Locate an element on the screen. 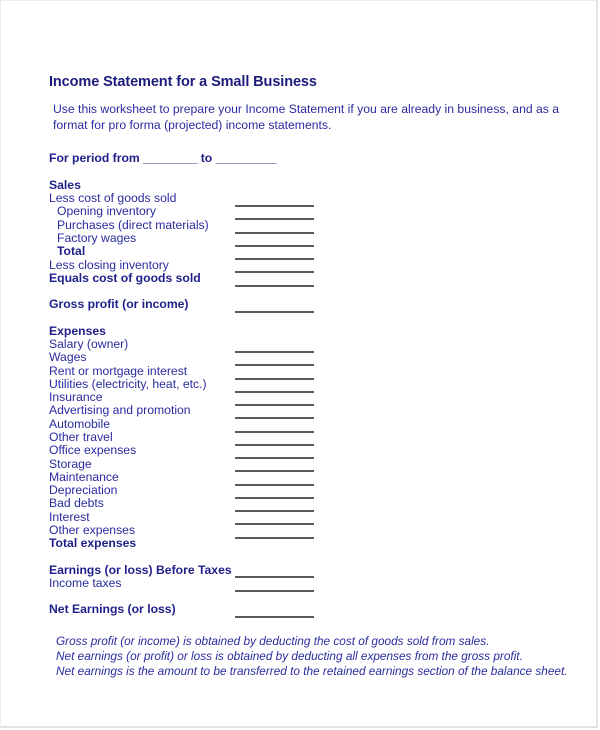  blank-line-factory-wages is located at coordinates (274, 246).